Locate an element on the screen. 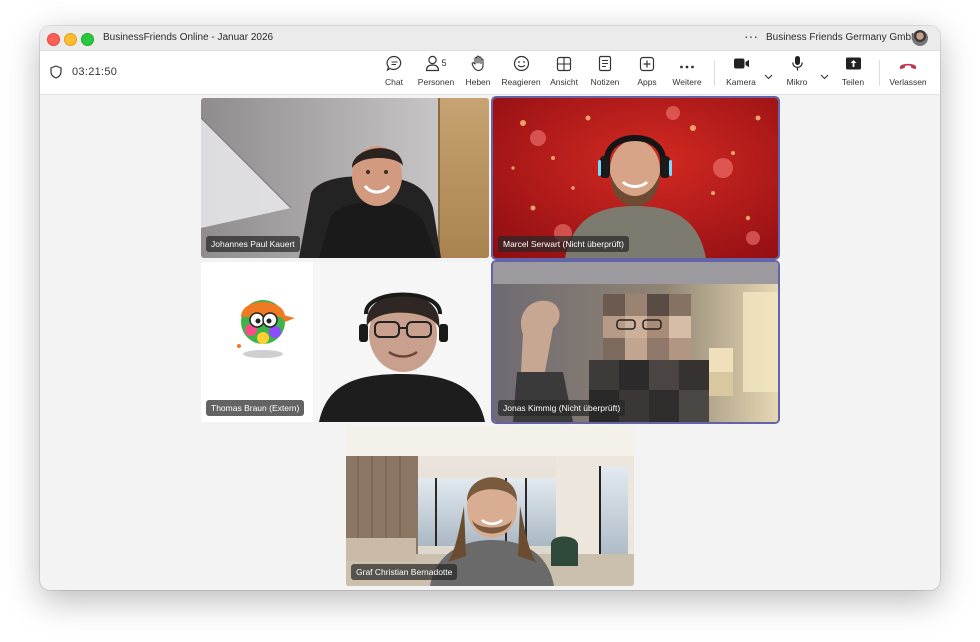 The image size is (980, 642). mic-options-chevron-down-icon is located at coordinates (824, 76).